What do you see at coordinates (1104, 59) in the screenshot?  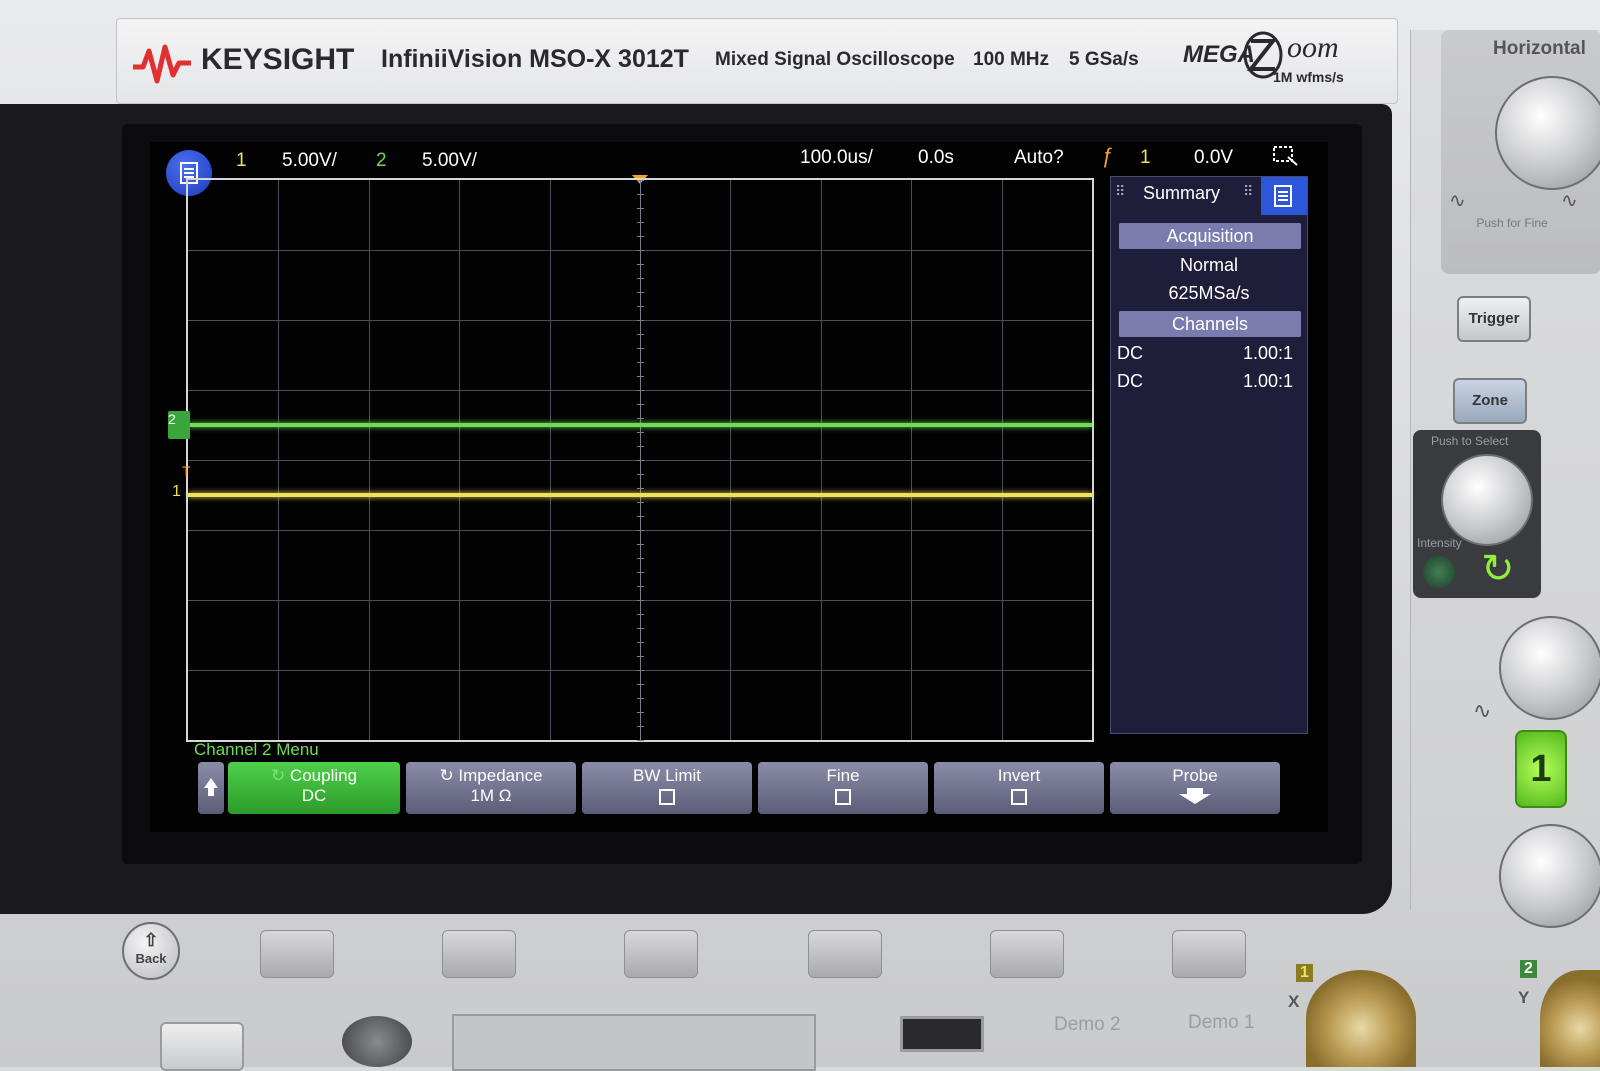 I see `samplerate-spec: 5 GSa/s` at bounding box center [1104, 59].